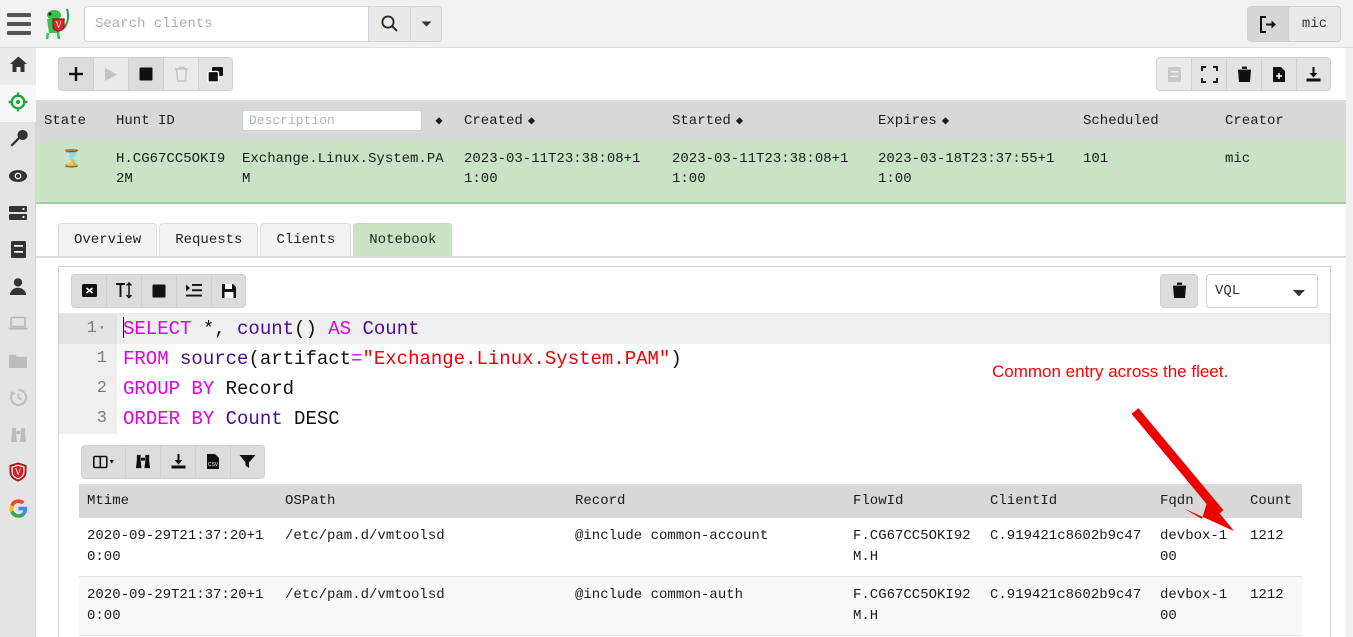 The image size is (1353, 637). I want to click on sidebar-item-server-events, so click(18, 214).